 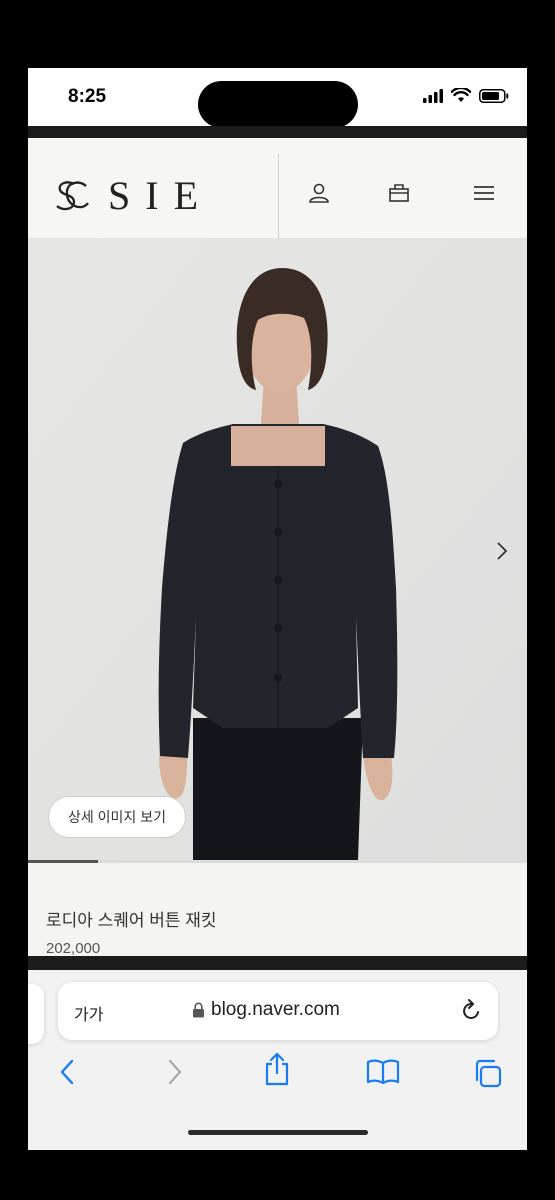 I want to click on sie-logo: SIE, so click(x=132, y=195).